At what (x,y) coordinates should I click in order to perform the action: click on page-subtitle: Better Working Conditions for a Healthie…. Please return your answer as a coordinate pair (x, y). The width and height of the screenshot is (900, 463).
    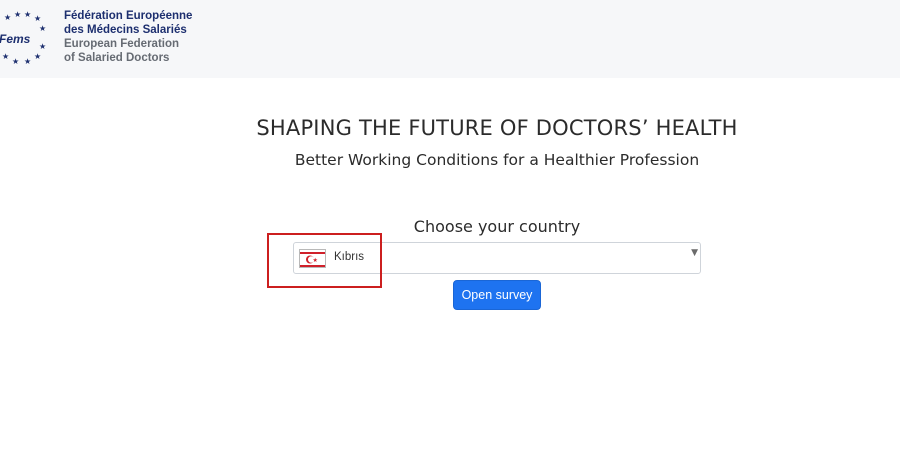
    Looking at the image, I should click on (497, 160).